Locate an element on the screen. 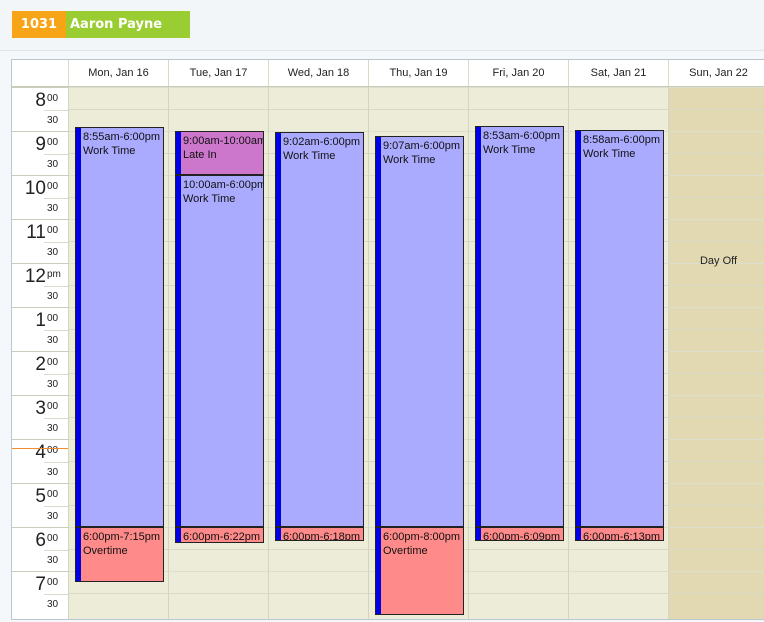 The image size is (764, 622). hour-number: 3 is located at coordinates (40, 408).